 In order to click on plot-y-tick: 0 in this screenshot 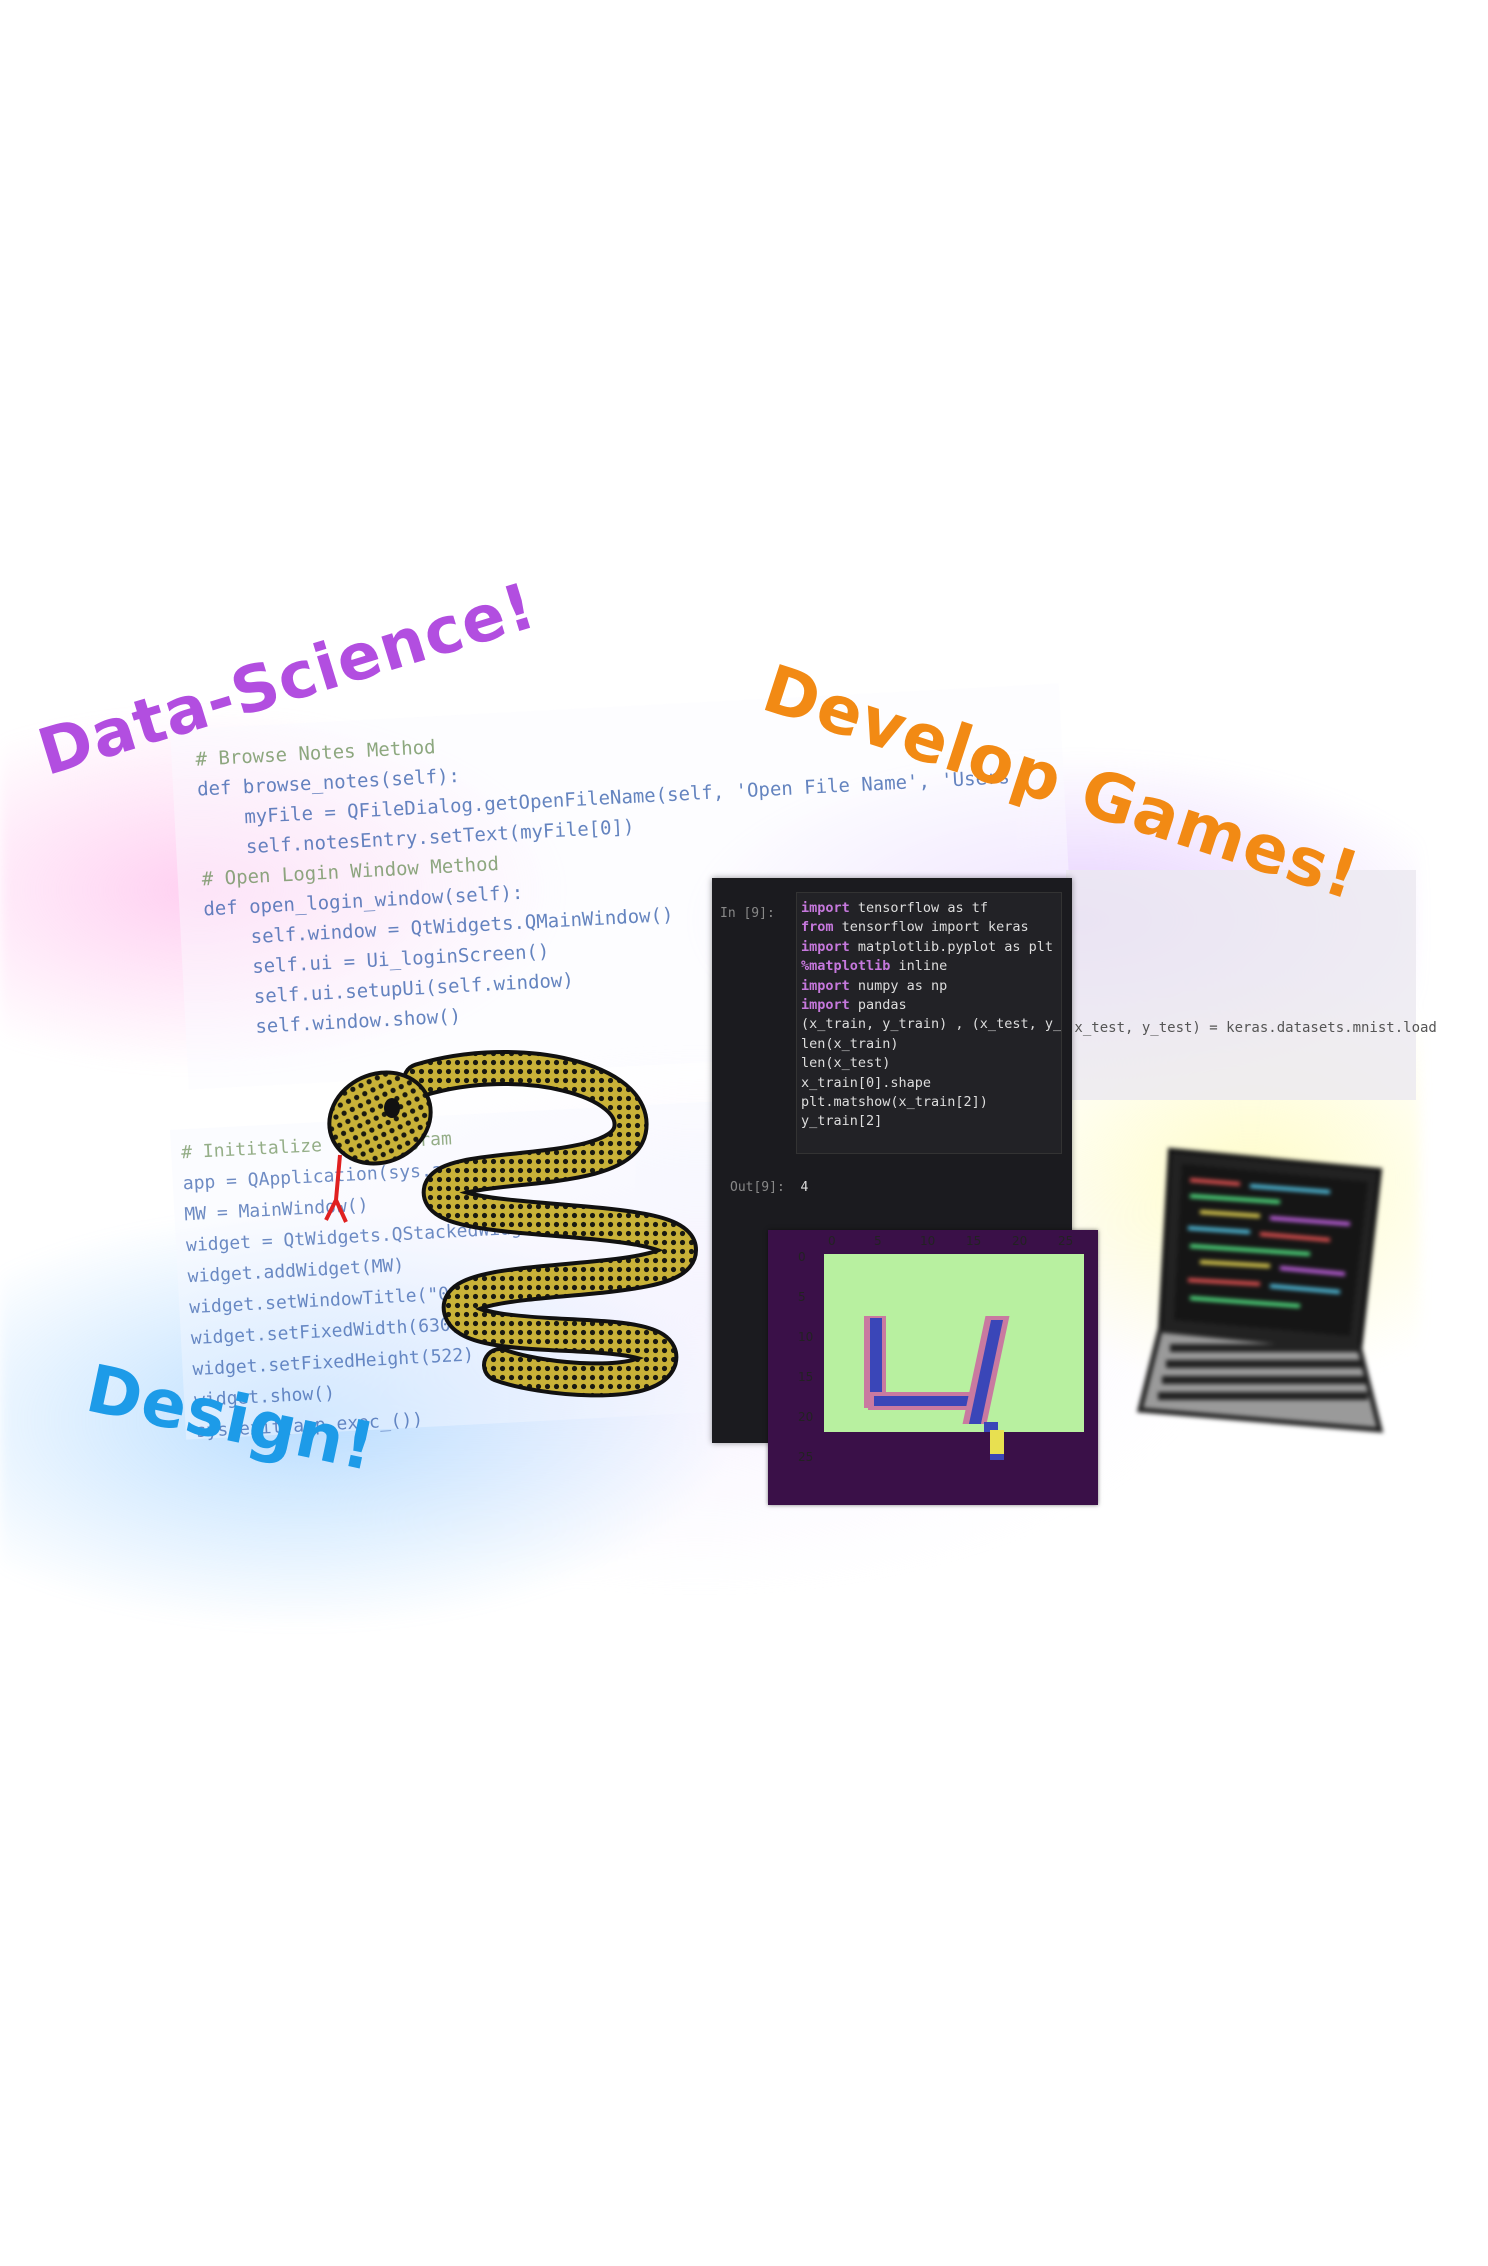, I will do `click(802, 1257)`.